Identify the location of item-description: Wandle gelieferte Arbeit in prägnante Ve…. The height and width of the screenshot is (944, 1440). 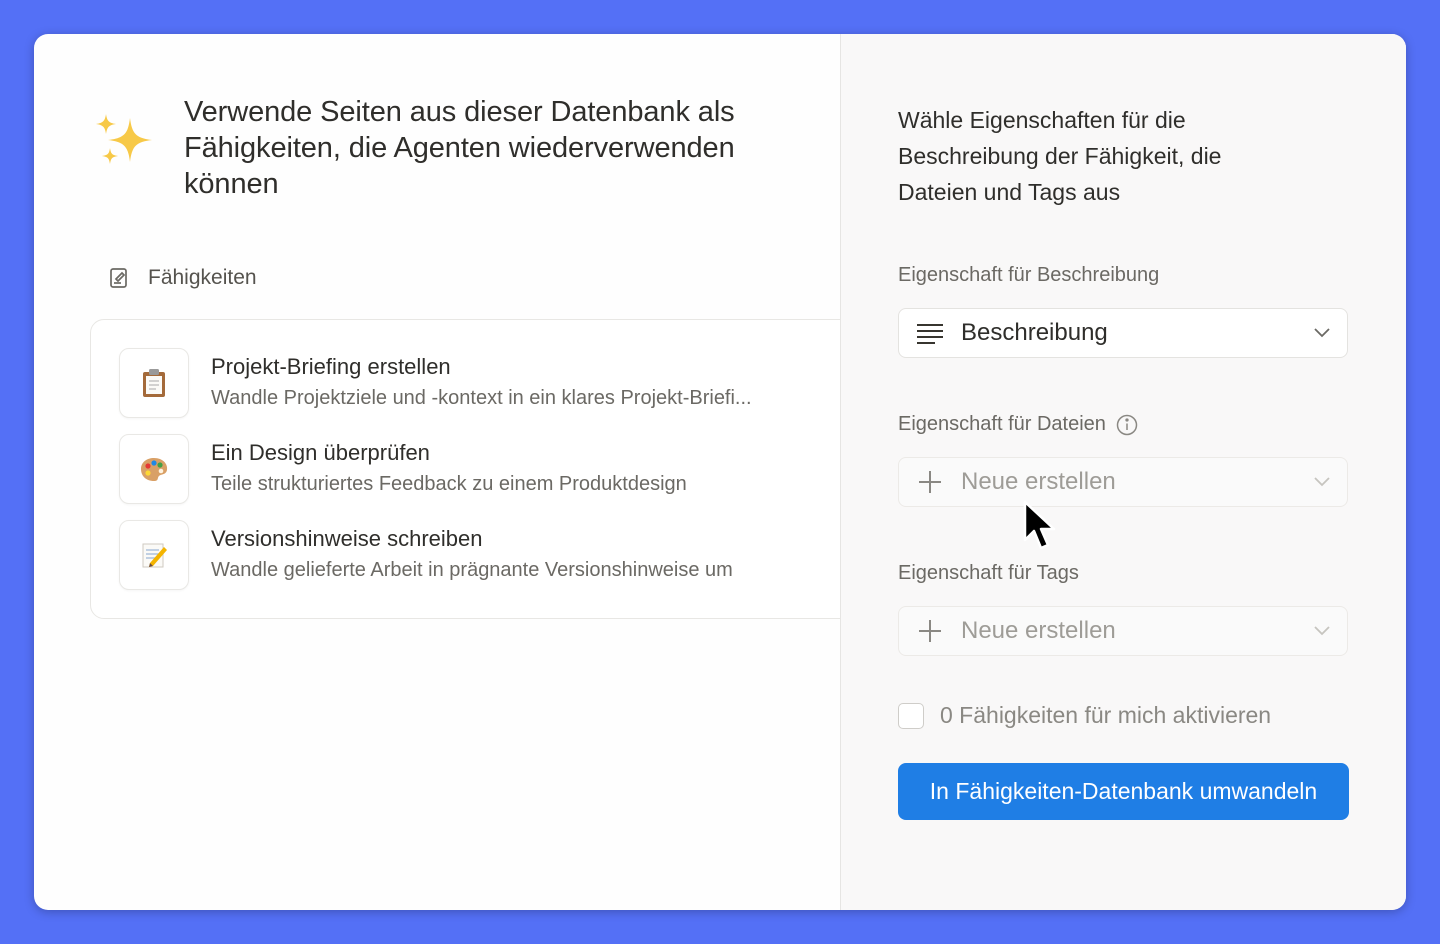
(472, 570).